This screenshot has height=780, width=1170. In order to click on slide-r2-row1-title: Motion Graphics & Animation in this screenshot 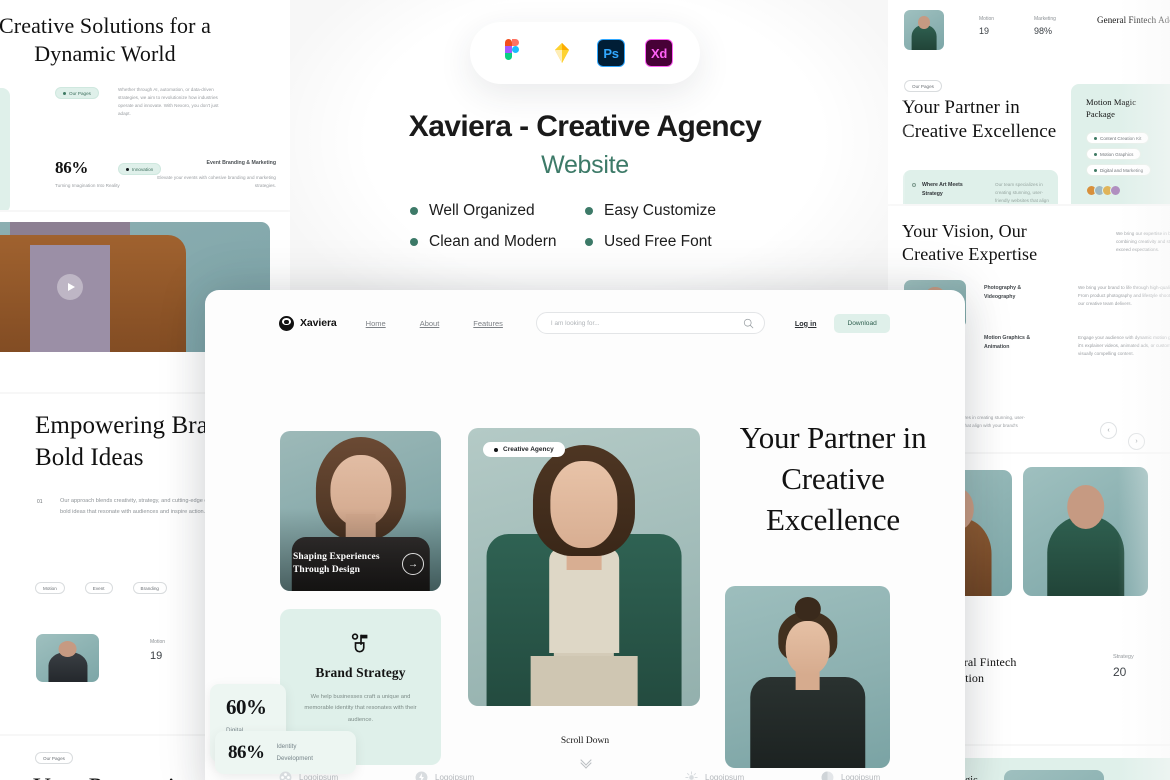, I will do `click(1007, 342)`.